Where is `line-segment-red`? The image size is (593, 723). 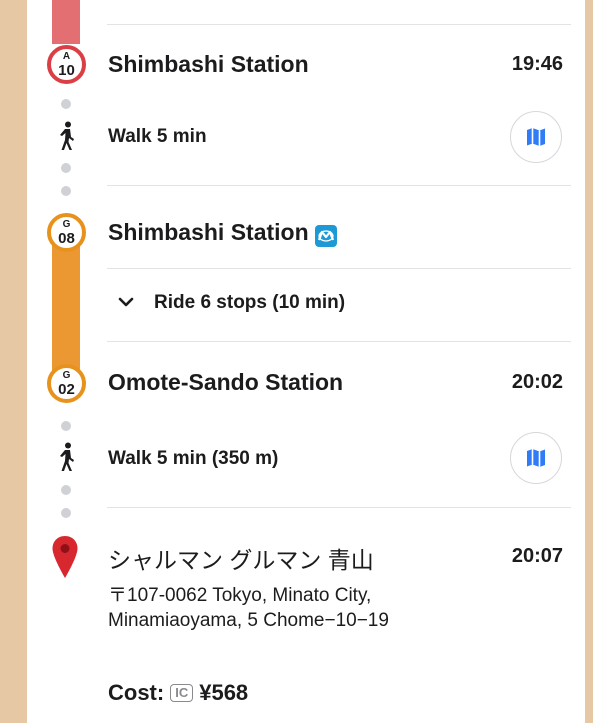 line-segment-red is located at coordinates (66, 22).